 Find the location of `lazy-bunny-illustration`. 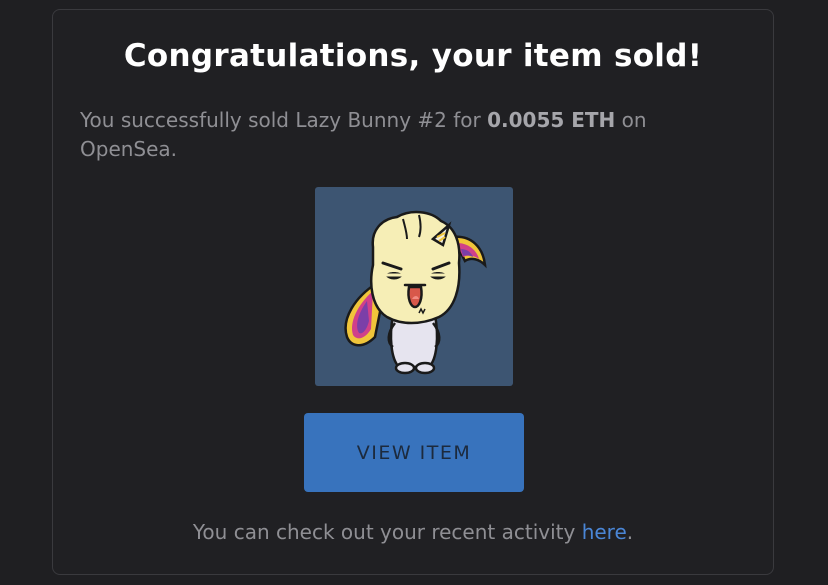

lazy-bunny-illustration is located at coordinates (415, 292).